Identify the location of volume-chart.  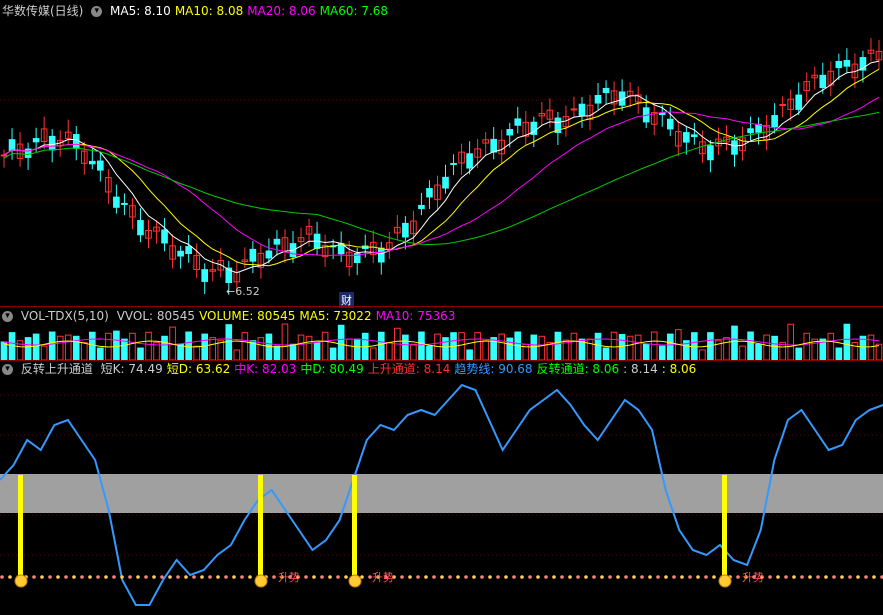
(441, 340).